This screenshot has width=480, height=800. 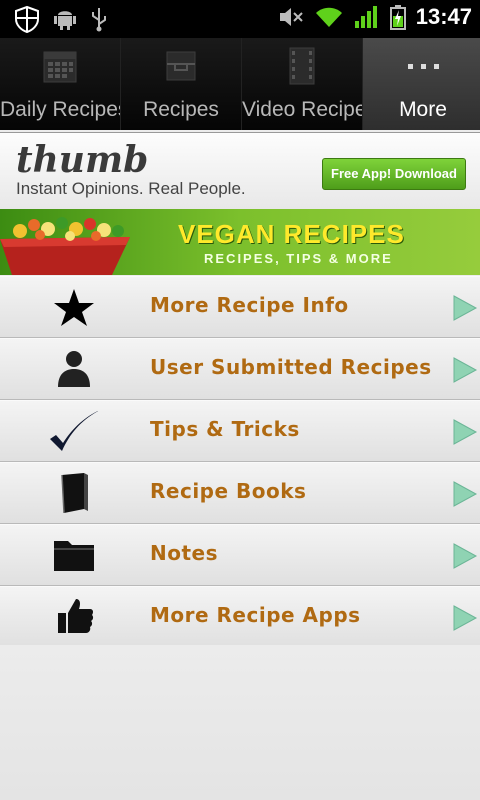 I want to click on menu-item-more-recipe-apps: More Recipe Apps, so click(x=240, y=617).